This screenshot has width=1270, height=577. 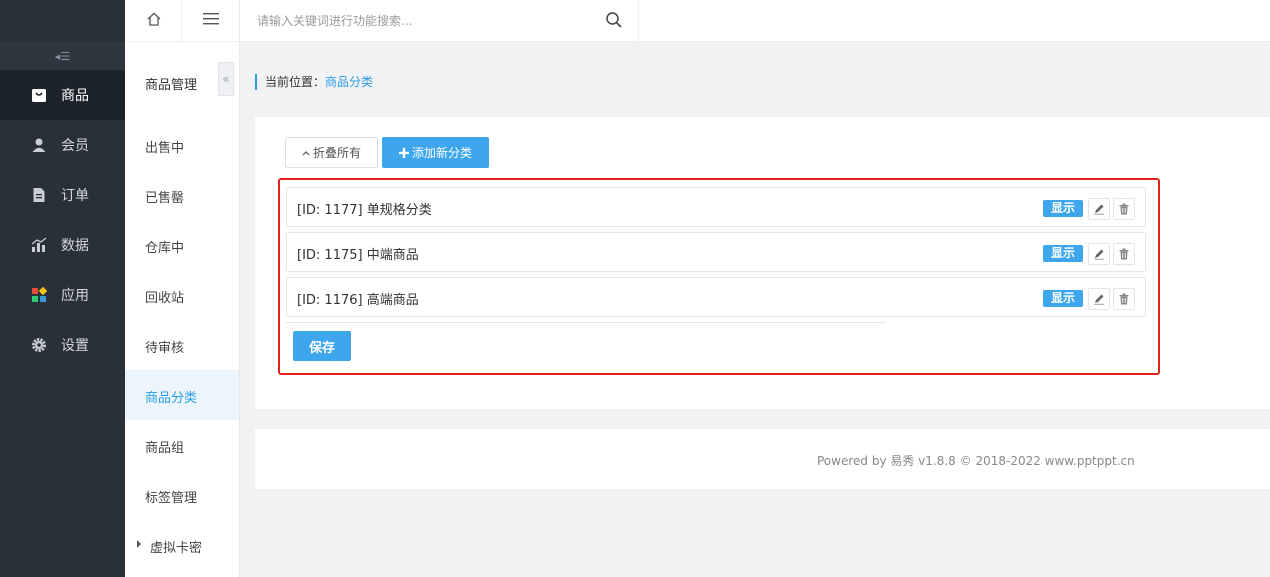 What do you see at coordinates (165, 298) in the screenshot?
I see `sub-item-label: 回收站` at bounding box center [165, 298].